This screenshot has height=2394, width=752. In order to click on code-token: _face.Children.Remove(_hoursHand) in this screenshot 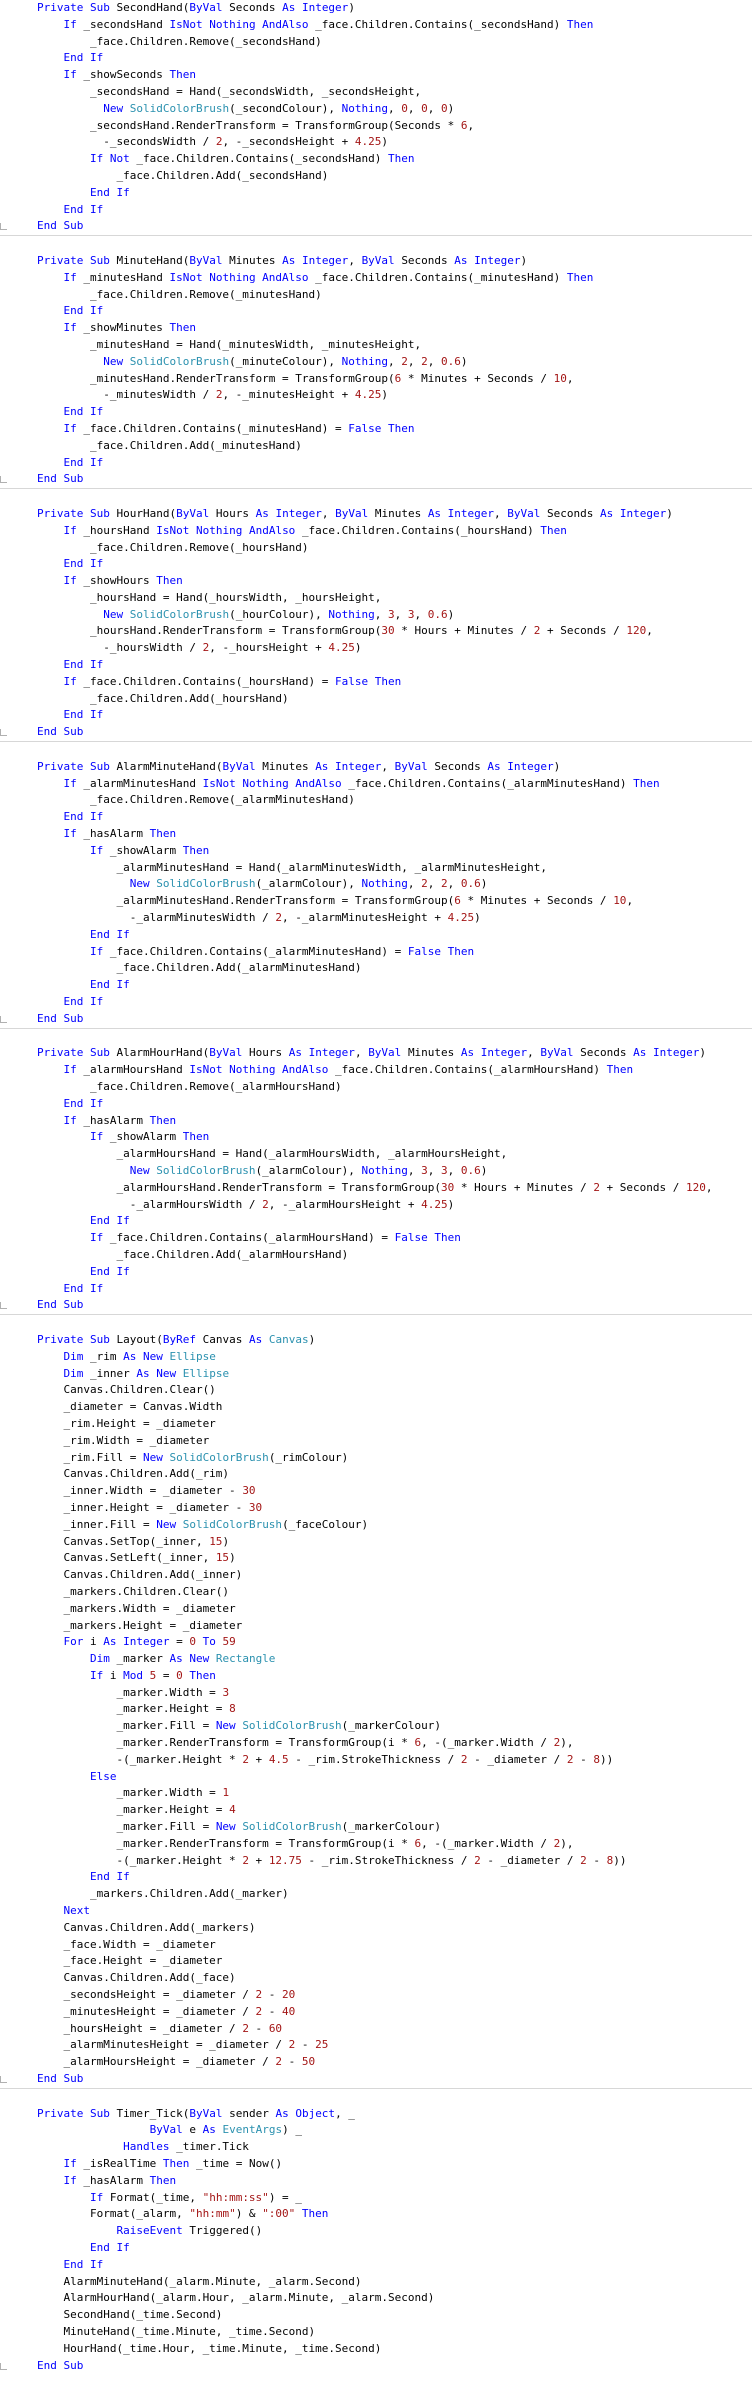, I will do `click(173, 547)`.